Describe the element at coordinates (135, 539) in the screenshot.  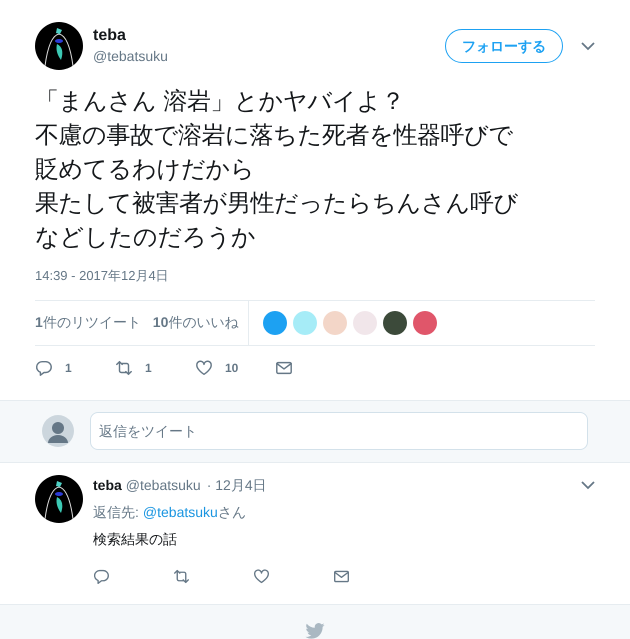
I see `reply-text: 検索結果の話` at that location.